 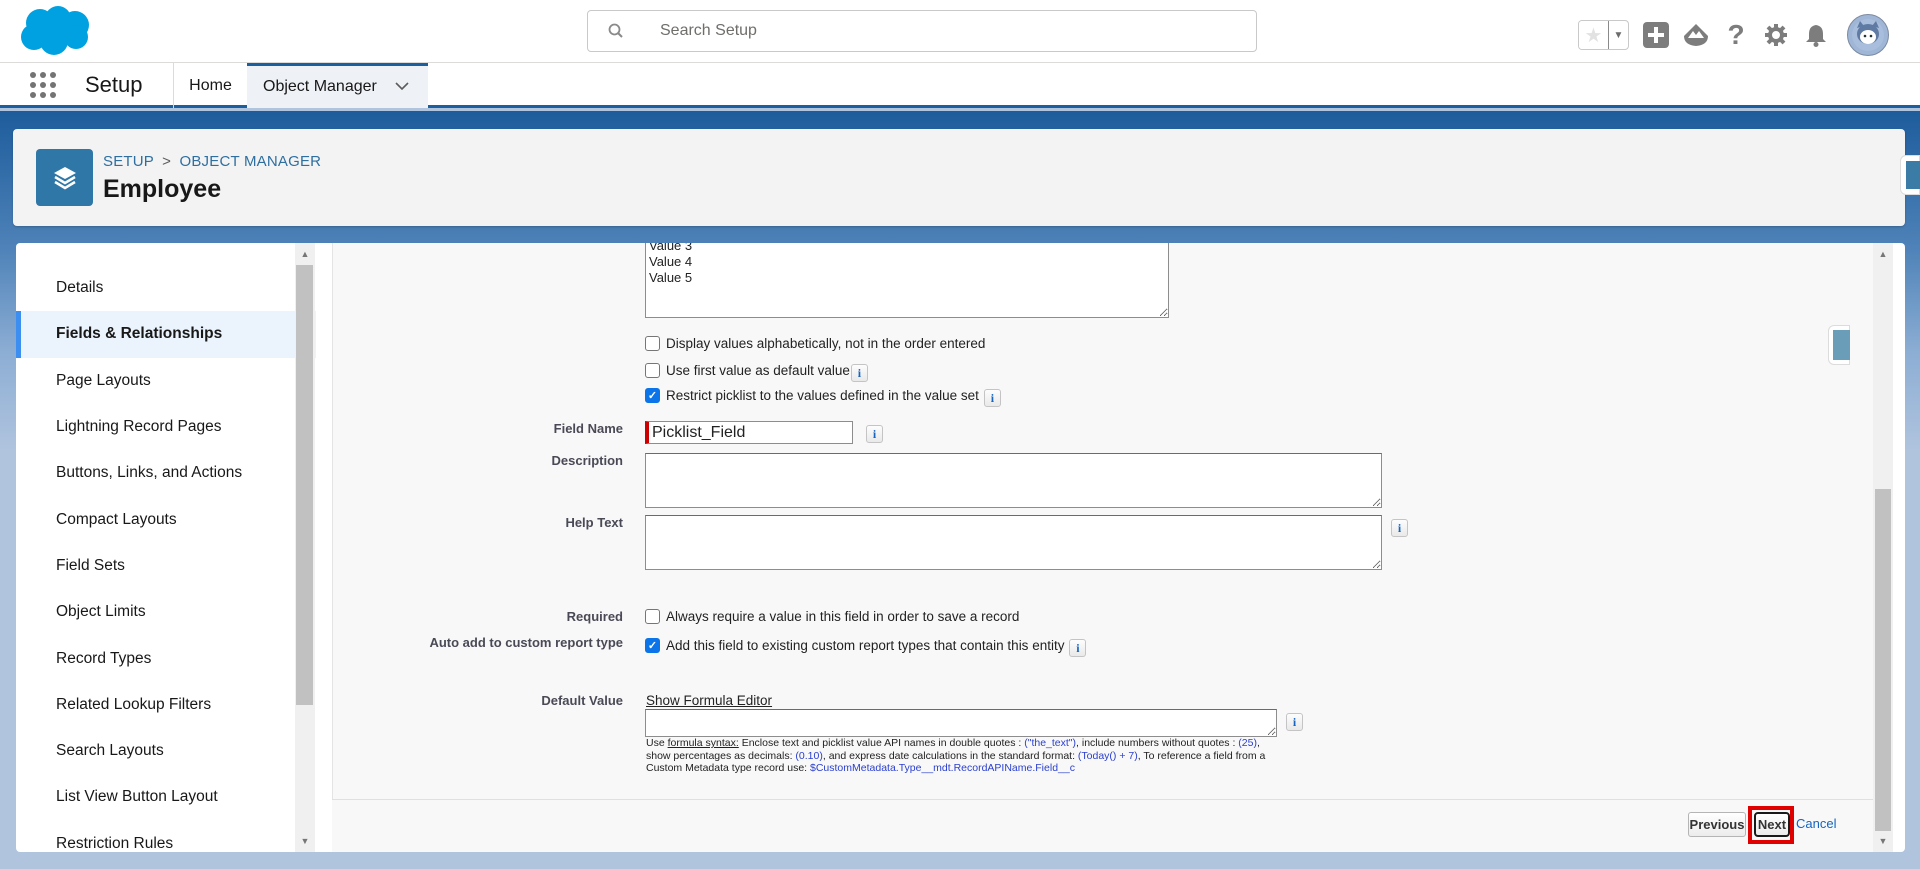 What do you see at coordinates (587, 460) in the screenshot?
I see `description-label: Description` at bounding box center [587, 460].